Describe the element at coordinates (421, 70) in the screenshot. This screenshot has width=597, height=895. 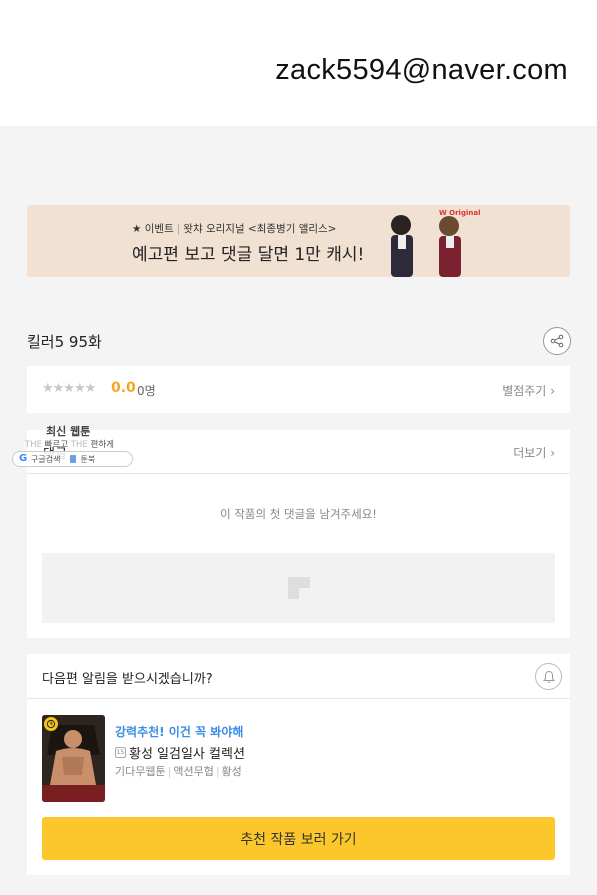
I see `user-email: zack5594@naver.com` at that location.